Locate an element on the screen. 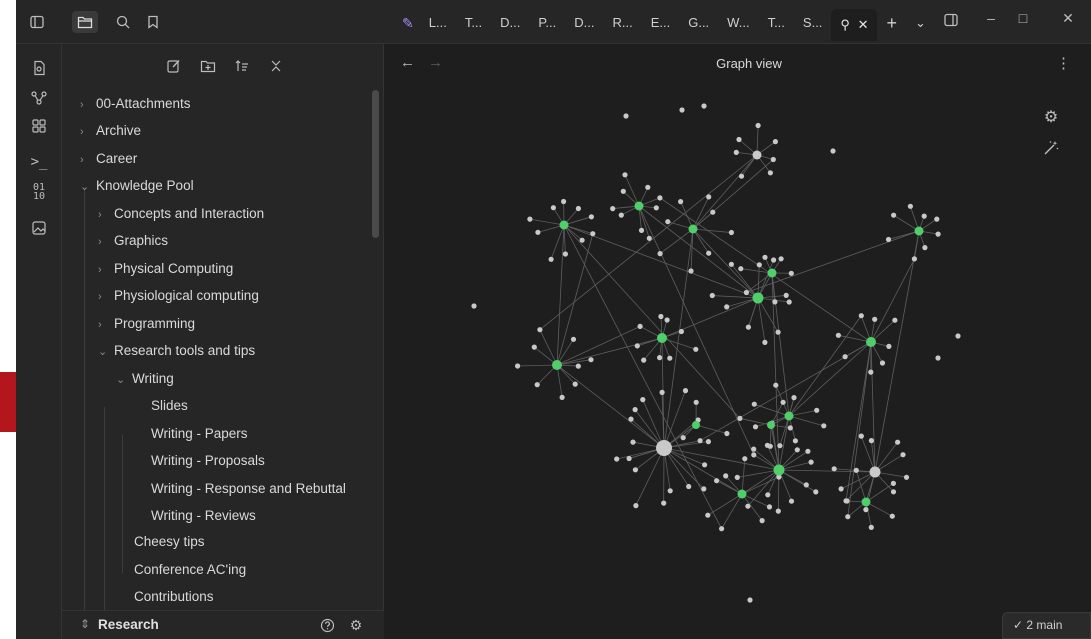 The width and height of the screenshot is (1091, 639). graph-settings-gear-icon: ⚙ is located at coordinates (1051, 117).